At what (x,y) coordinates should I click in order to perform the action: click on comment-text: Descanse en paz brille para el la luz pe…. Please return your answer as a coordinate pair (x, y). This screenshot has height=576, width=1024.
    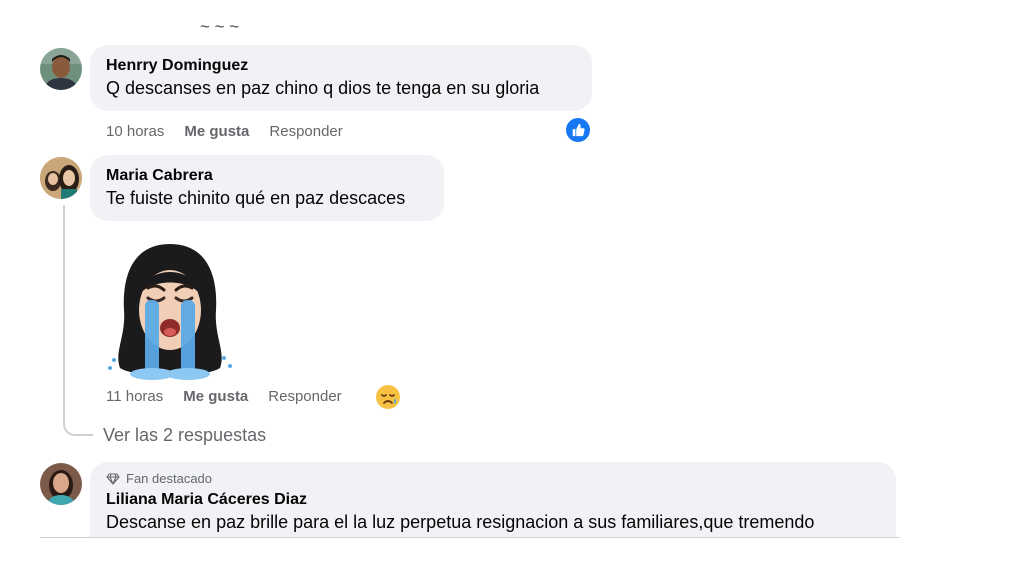
    Looking at the image, I should click on (460, 522).